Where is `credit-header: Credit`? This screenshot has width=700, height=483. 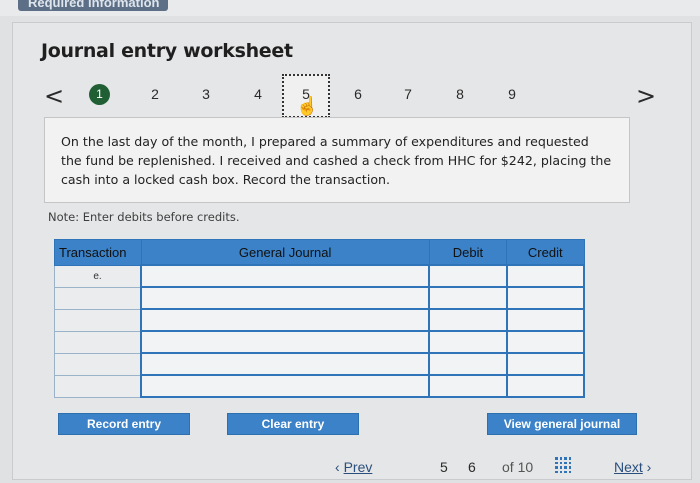
credit-header: Credit is located at coordinates (545, 252).